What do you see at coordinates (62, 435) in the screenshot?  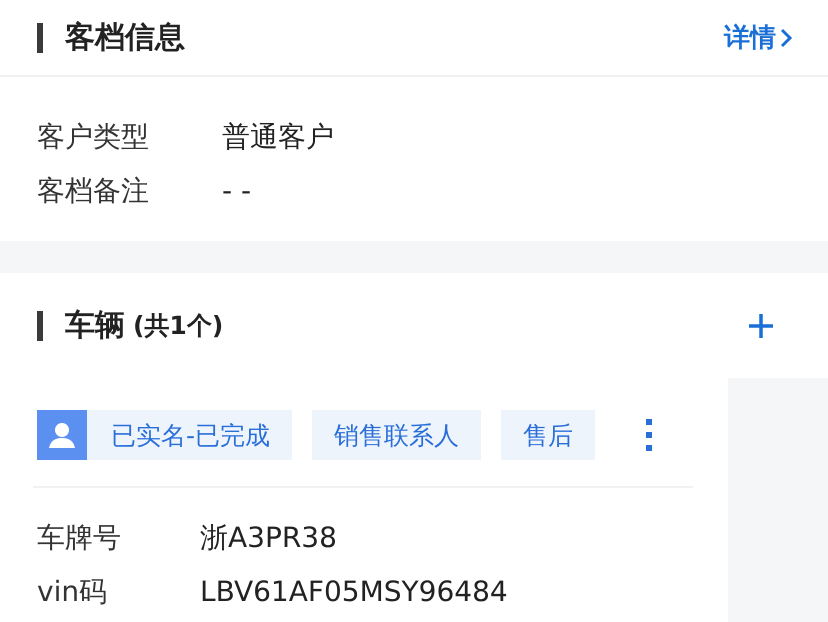 I see `person-icon` at bounding box center [62, 435].